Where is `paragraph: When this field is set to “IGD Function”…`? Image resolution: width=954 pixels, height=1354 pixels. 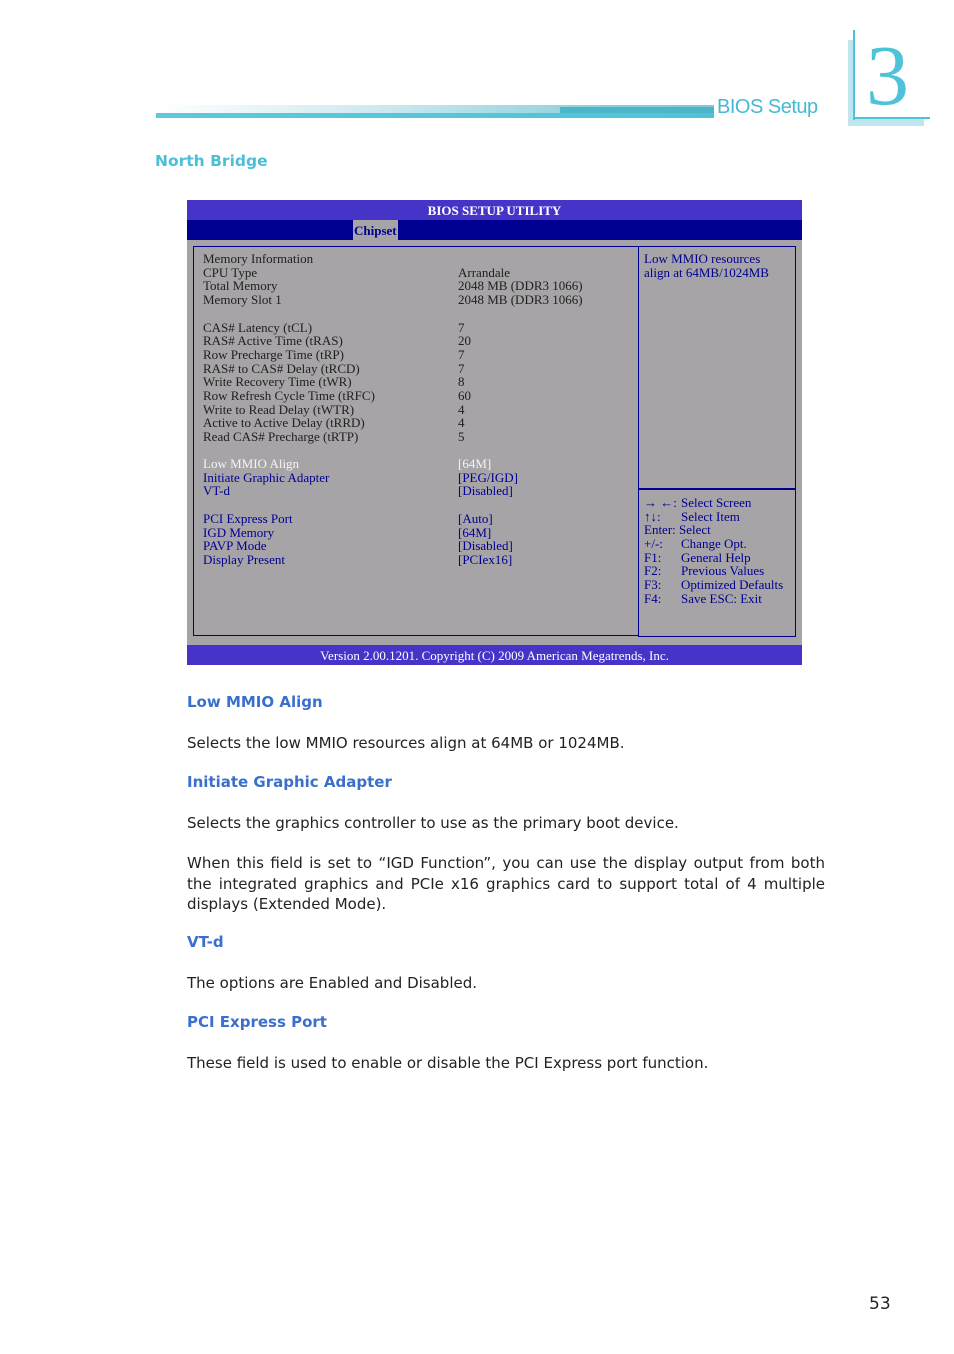 paragraph: When this field is set to “IGD Function”… is located at coordinates (506, 883).